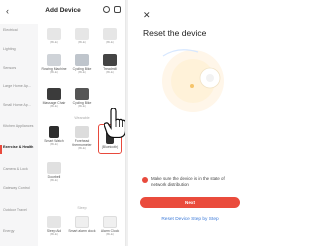  Describe the element at coordinates (110, 64) in the screenshot. I see `device-tile: Treadmill (BLE)` at that location.